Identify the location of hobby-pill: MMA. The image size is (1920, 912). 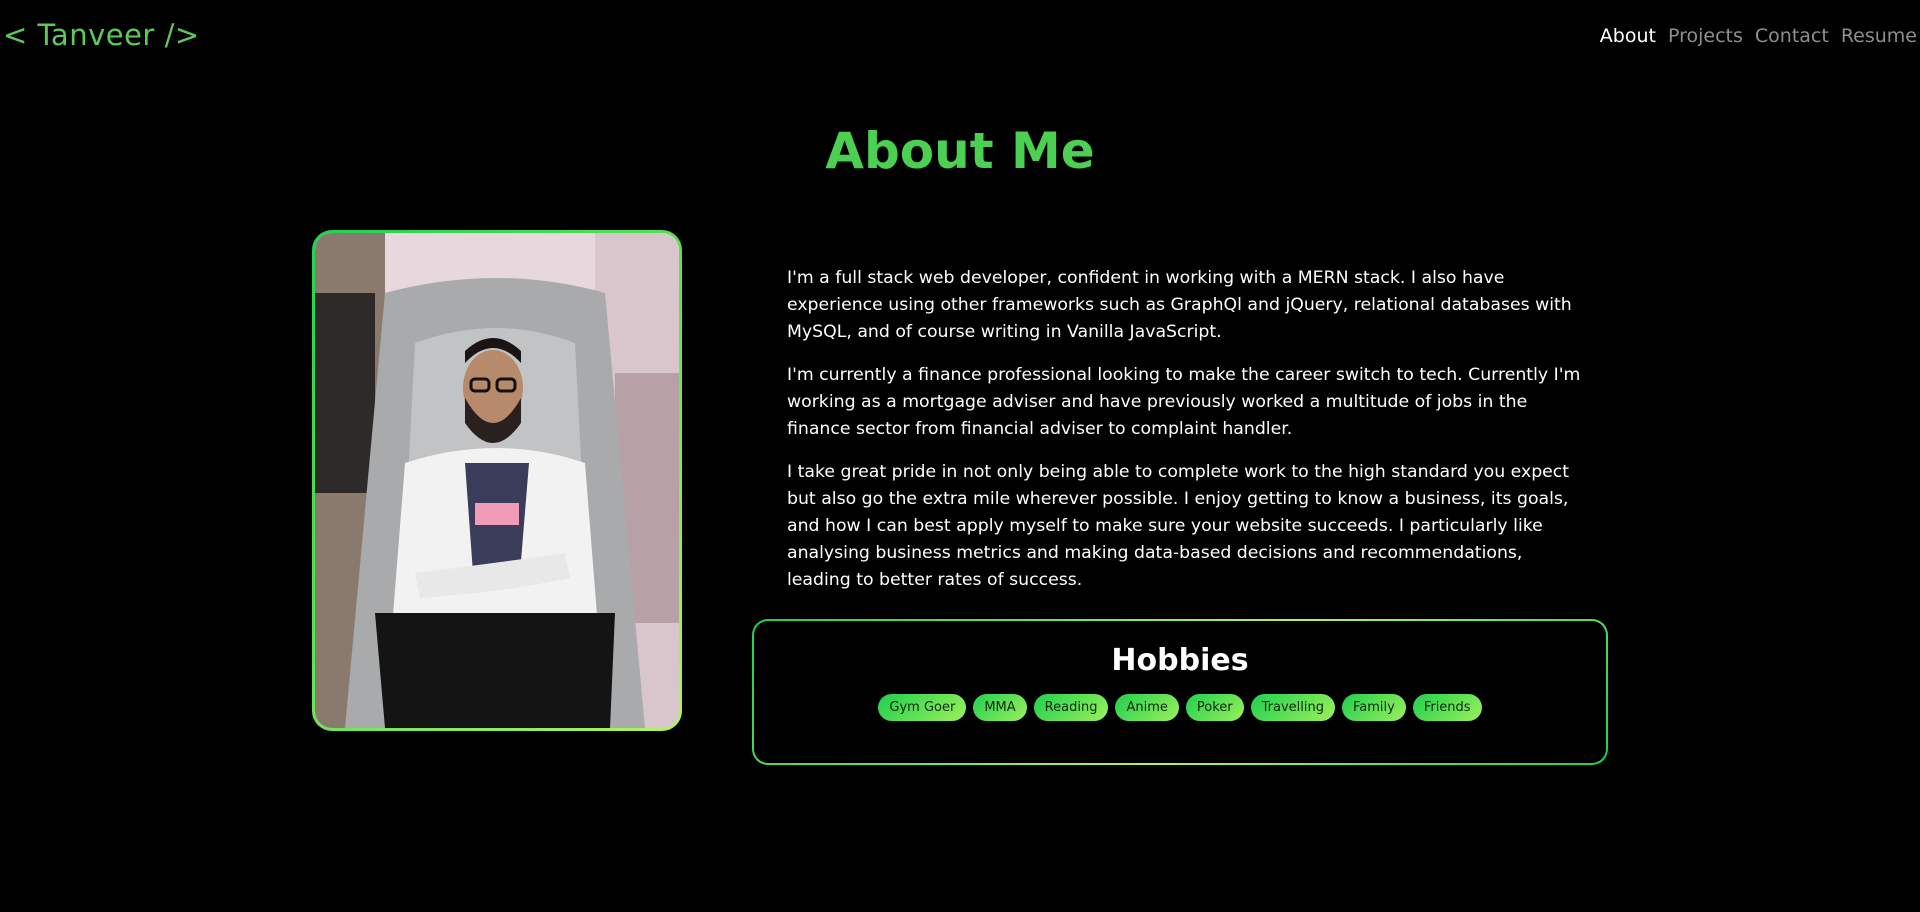
(1000, 707).